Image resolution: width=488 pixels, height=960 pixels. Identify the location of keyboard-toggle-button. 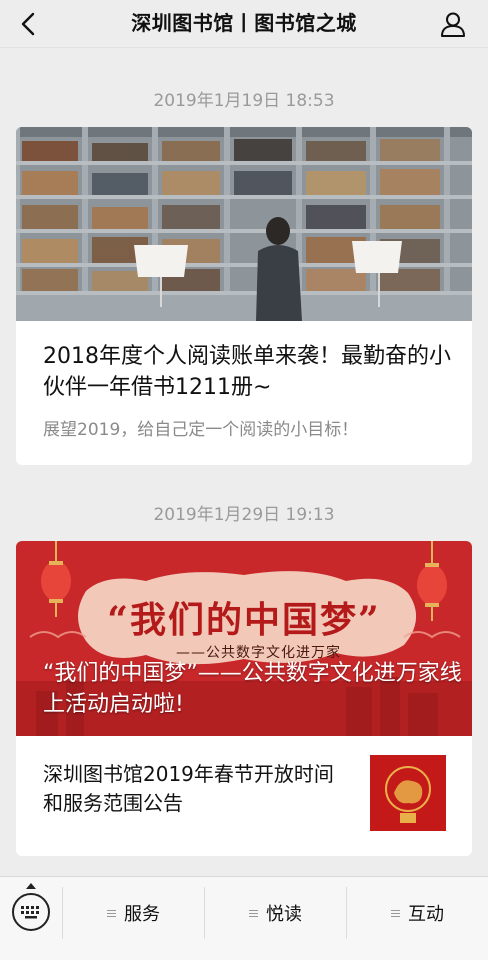
(31, 912).